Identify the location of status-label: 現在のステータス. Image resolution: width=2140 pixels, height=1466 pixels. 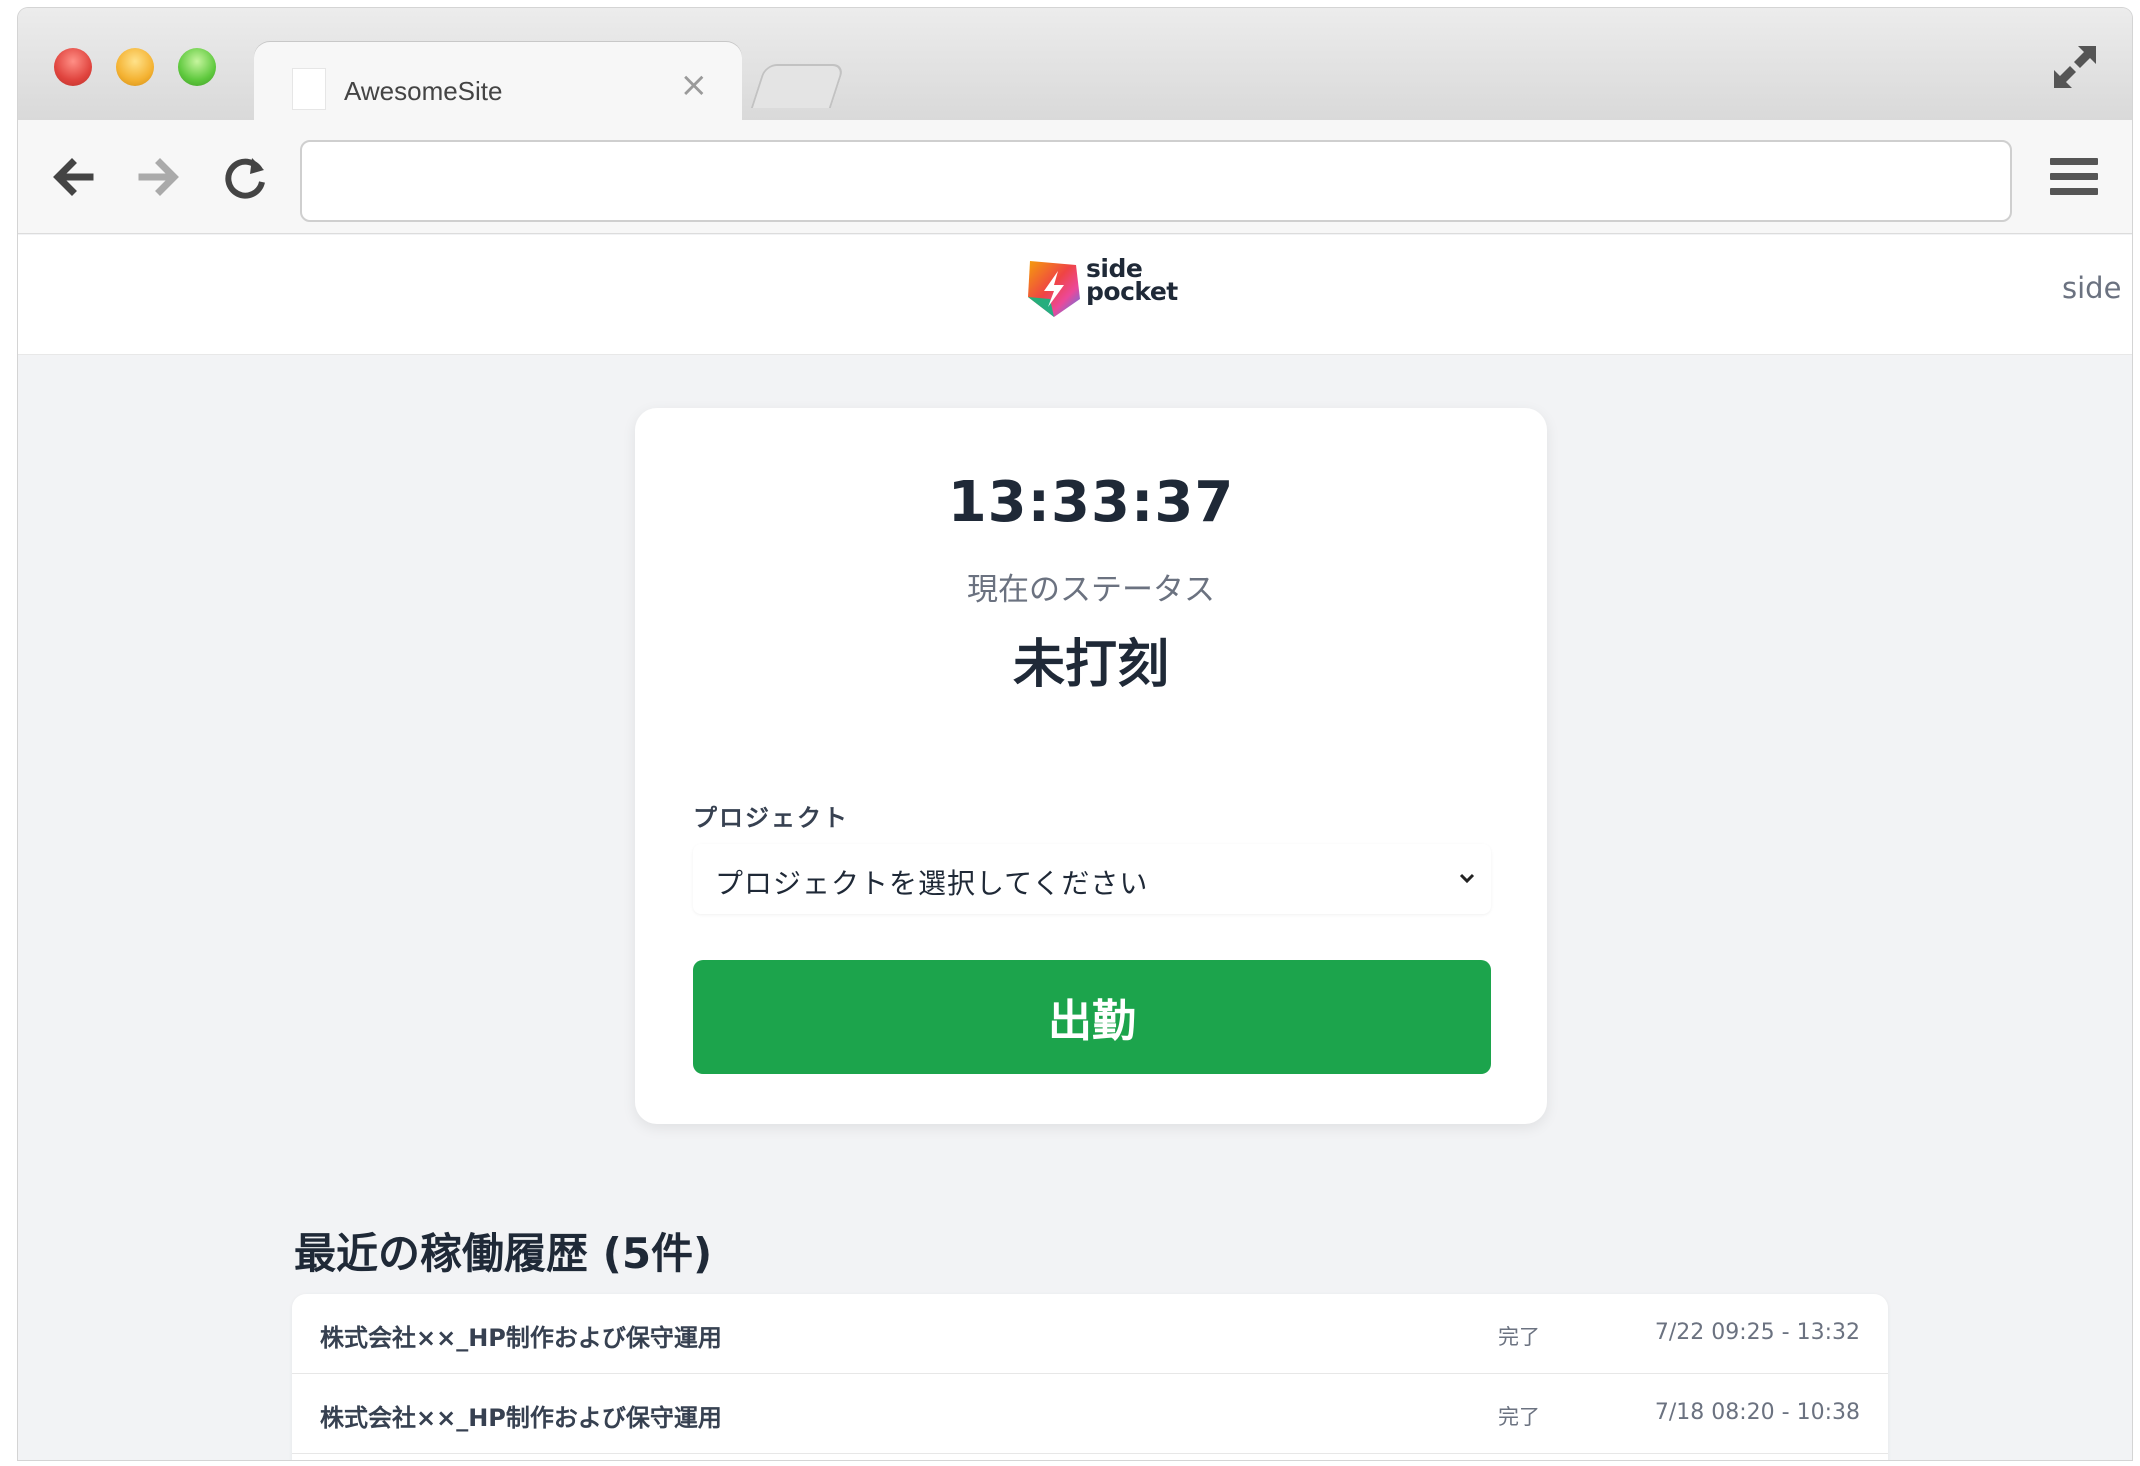
(1091, 590).